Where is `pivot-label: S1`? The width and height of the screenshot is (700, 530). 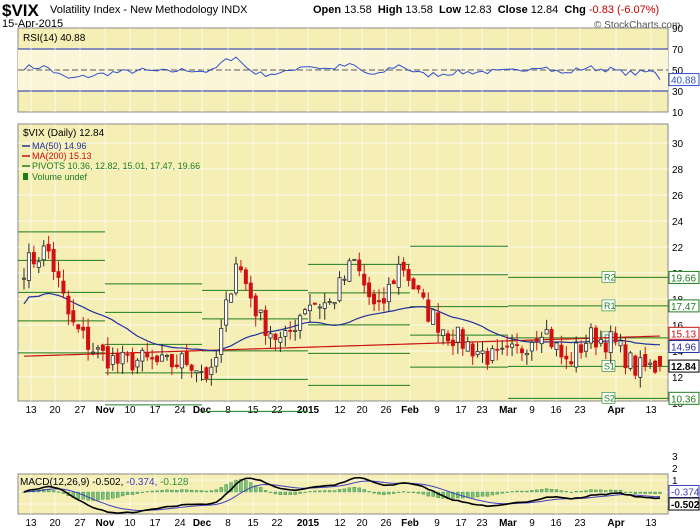 pivot-label: S1 is located at coordinates (609, 366).